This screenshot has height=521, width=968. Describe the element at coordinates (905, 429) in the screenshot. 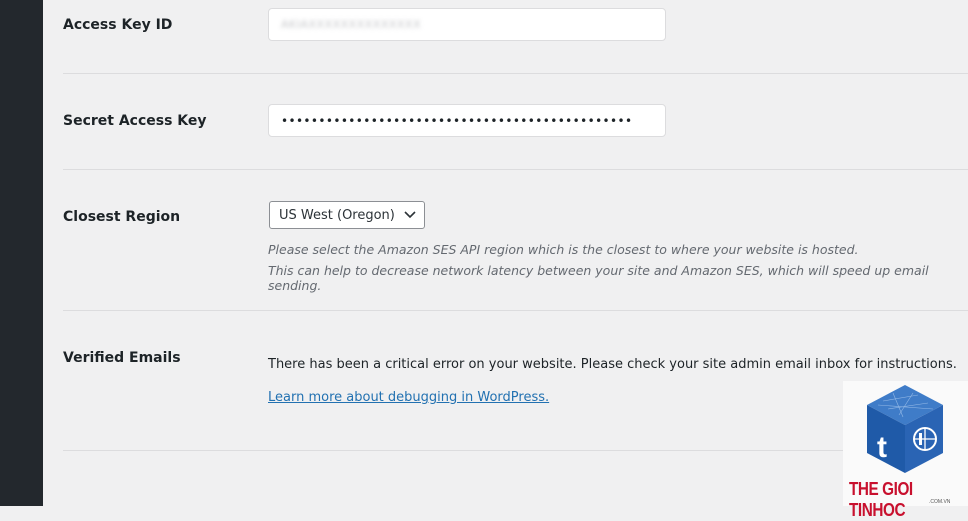

I see `cube-logo-icon: t` at that location.